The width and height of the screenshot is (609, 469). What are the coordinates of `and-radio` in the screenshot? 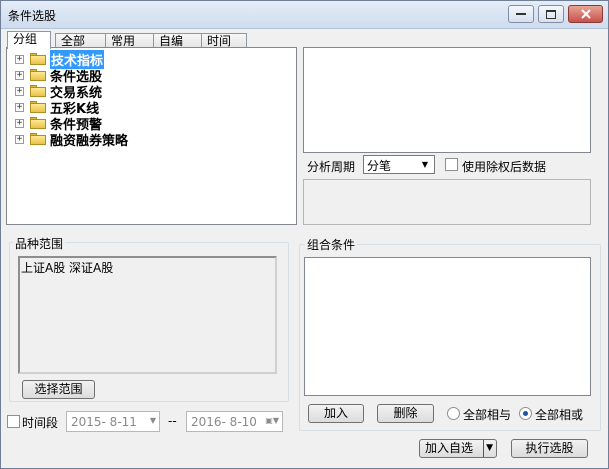 It's located at (453, 413).